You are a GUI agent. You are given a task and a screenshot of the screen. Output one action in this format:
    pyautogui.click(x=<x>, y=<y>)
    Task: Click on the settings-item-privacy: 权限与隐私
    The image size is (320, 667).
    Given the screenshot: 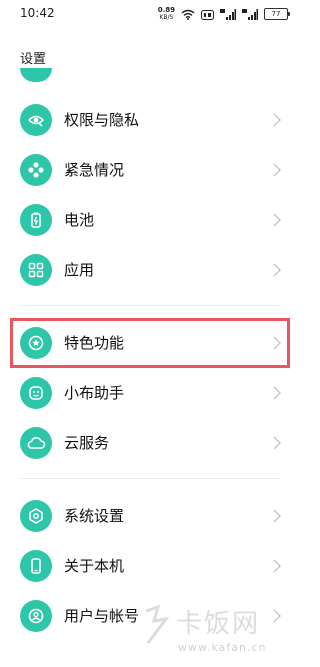 What is the action you would take?
    pyautogui.click(x=150, y=120)
    